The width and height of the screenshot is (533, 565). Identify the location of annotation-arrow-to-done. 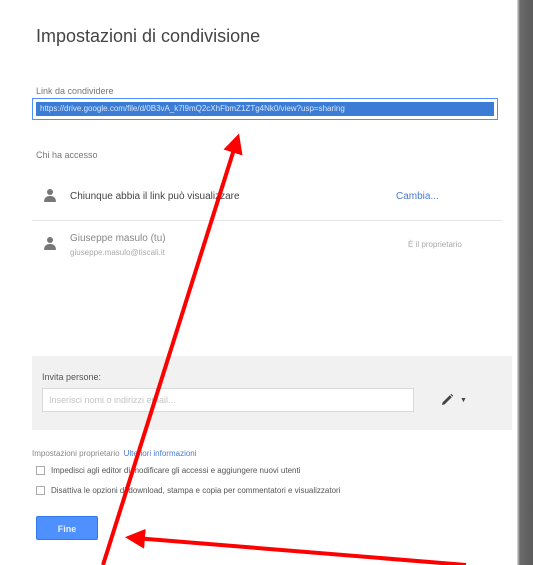
(296, 546).